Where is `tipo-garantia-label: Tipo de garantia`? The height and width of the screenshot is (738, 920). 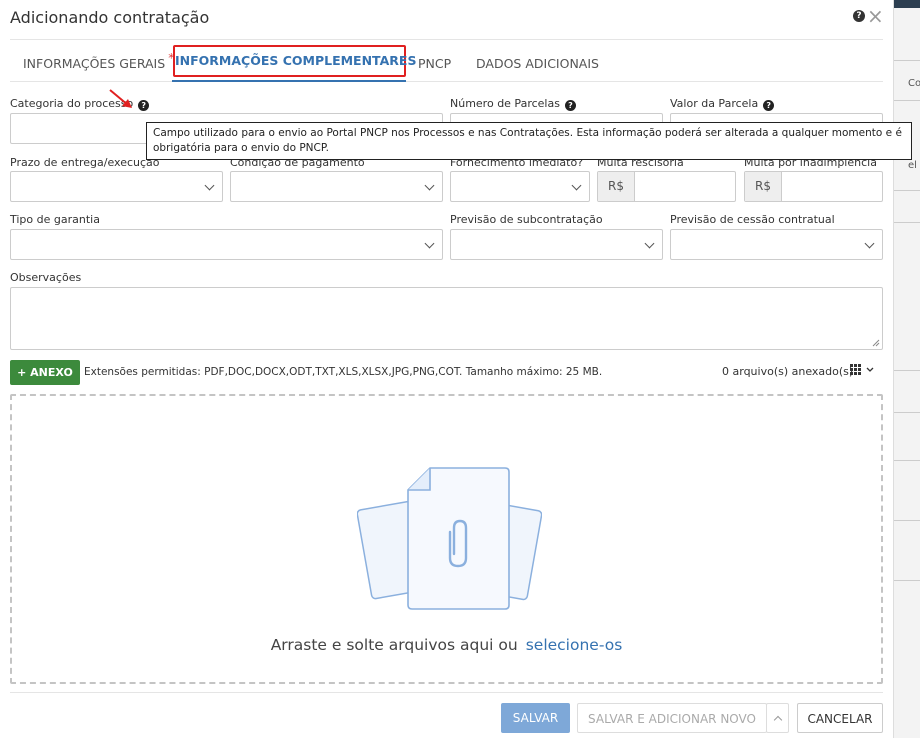
tipo-garantia-label: Tipo de garantia is located at coordinates (55, 219).